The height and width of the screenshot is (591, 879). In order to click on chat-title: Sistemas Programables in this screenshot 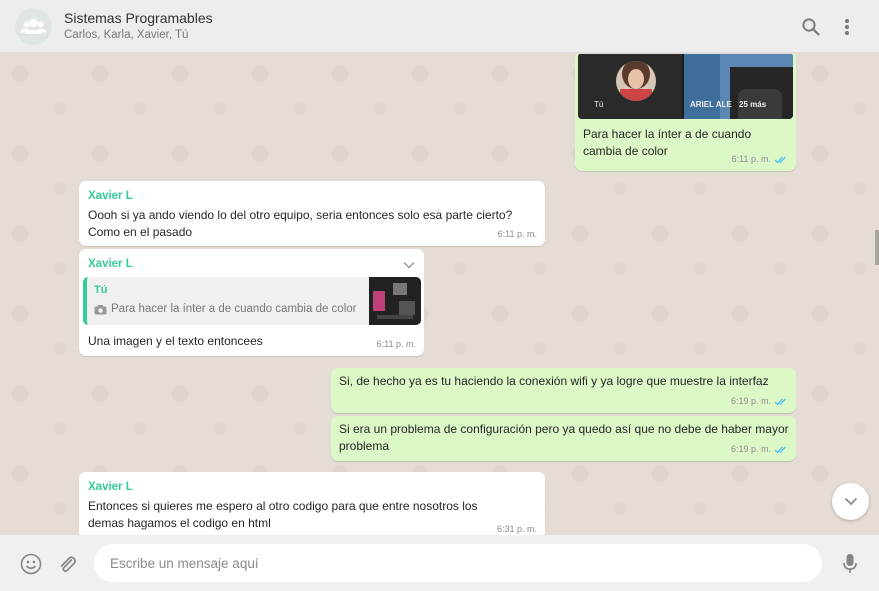, I will do `click(138, 18)`.